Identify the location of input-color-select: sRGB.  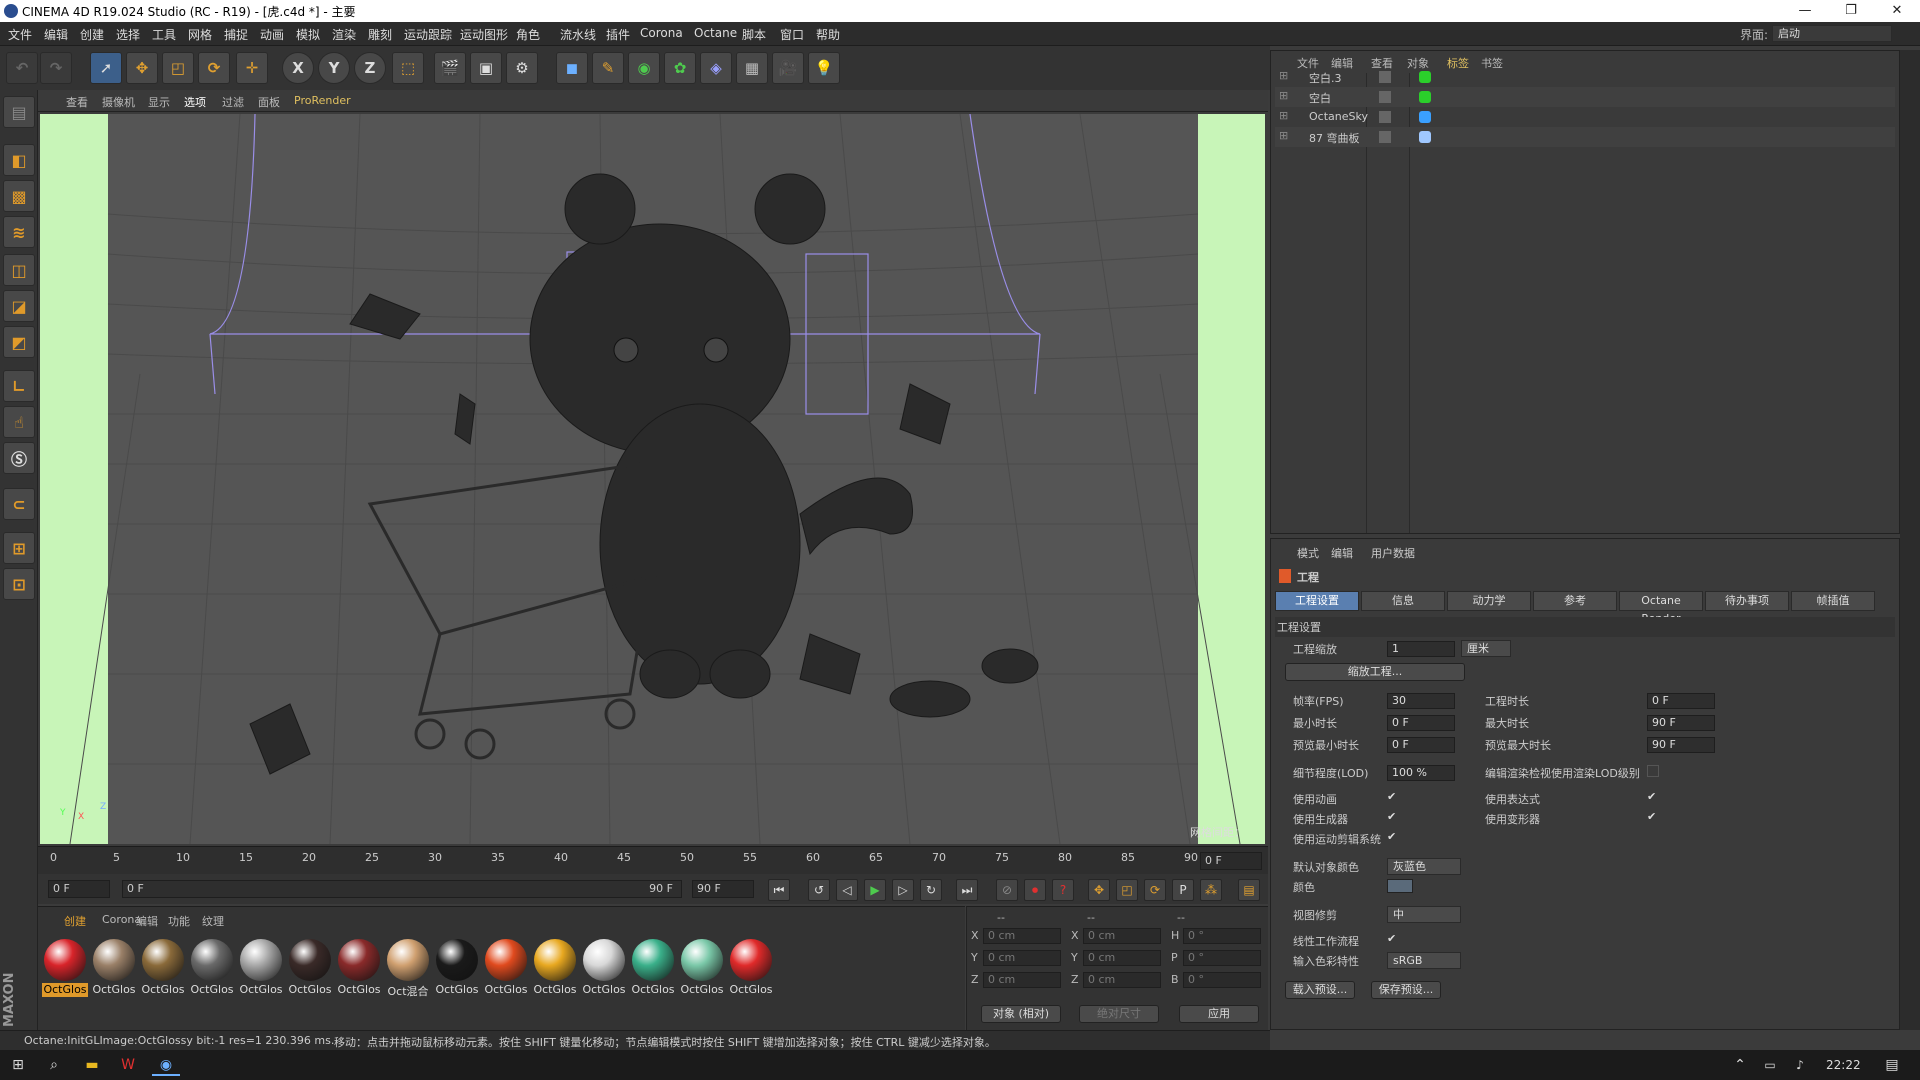
(1424, 960).